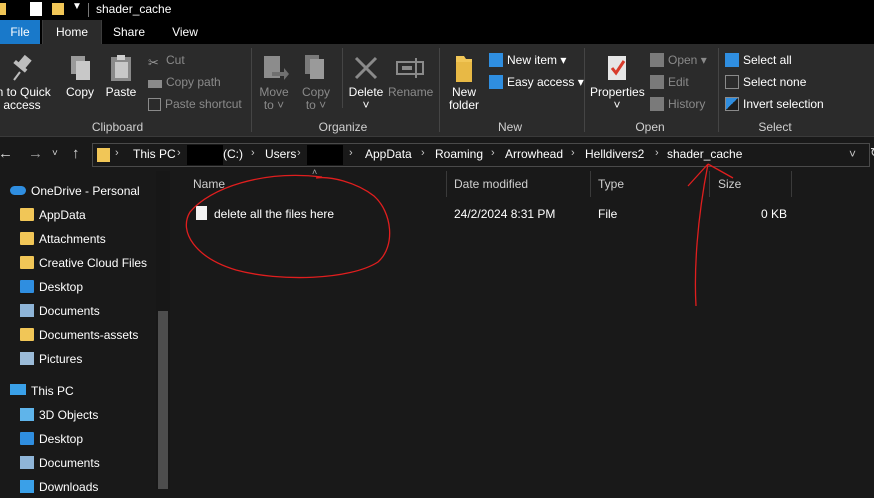  What do you see at coordinates (153, 62) in the screenshot?
I see `scissors-icon: ✂` at bounding box center [153, 62].